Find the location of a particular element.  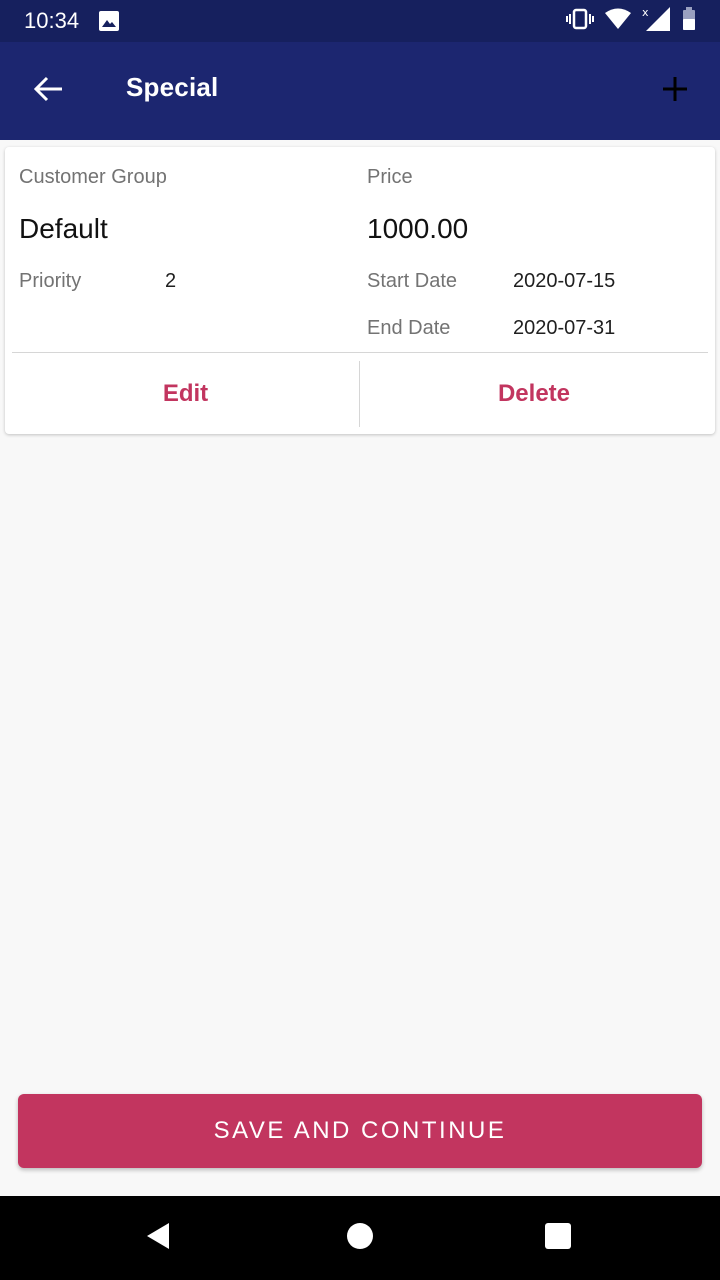

status-bar: 10:34 x is located at coordinates (360, 21).